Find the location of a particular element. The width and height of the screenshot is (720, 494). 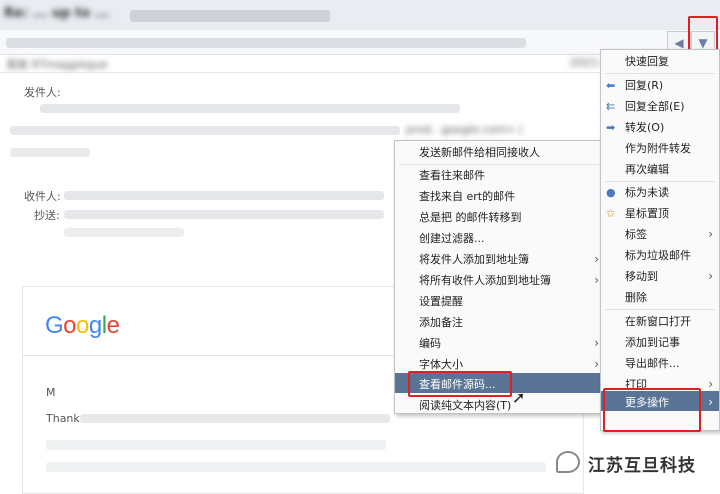

menu-item-open-new-window: 在新窗口打开 is located at coordinates (660, 321).